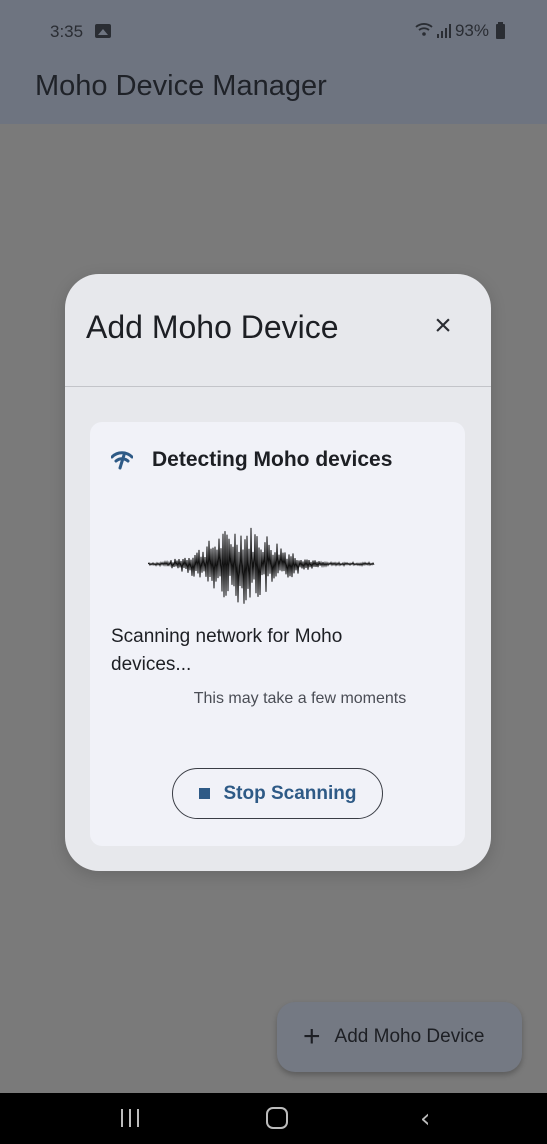 The width and height of the screenshot is (547, 1144). I want to click on fab-label: Add Moho Device, so click(409, 1036).